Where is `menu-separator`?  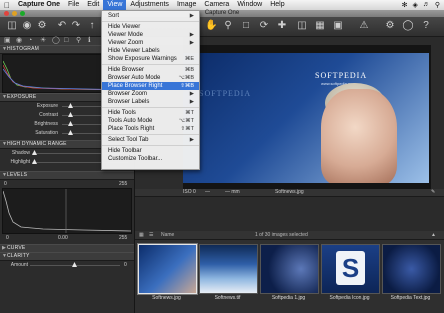
menu-separator is located at coordinates (150, 134).